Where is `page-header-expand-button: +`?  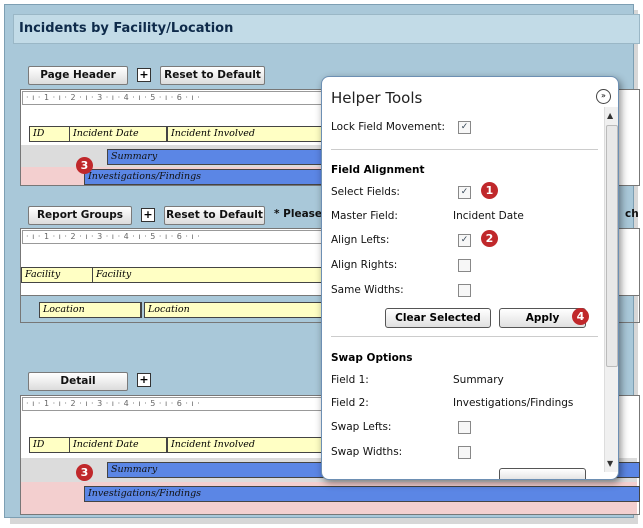
page-header-expand-button: + is located at coordinates (144, 75).